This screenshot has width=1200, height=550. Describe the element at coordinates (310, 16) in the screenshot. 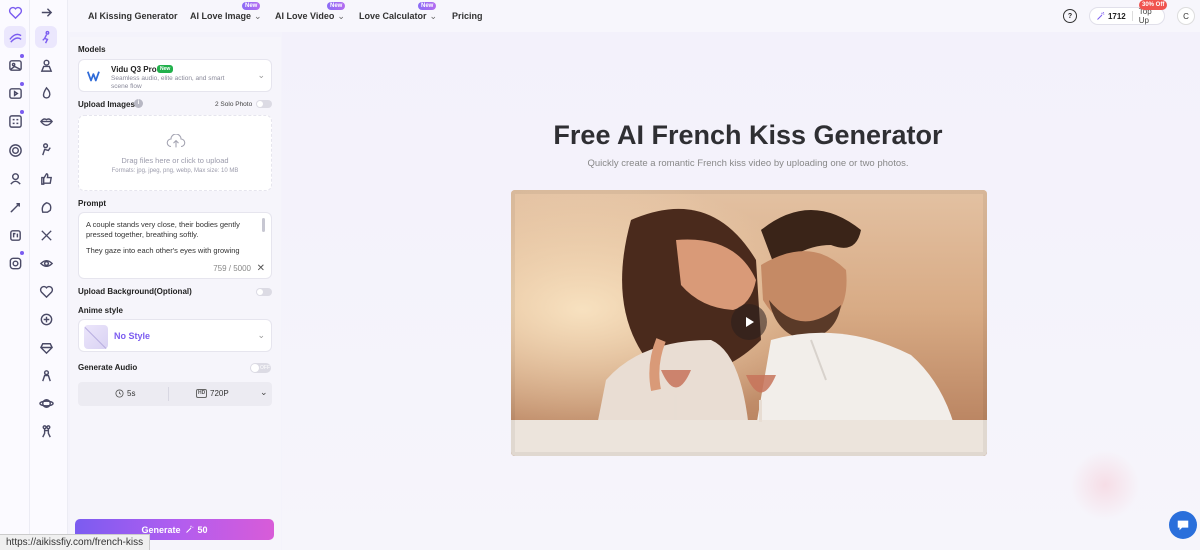

I see `nav-ai-love-video: AI Love Video ⌄` at that location.